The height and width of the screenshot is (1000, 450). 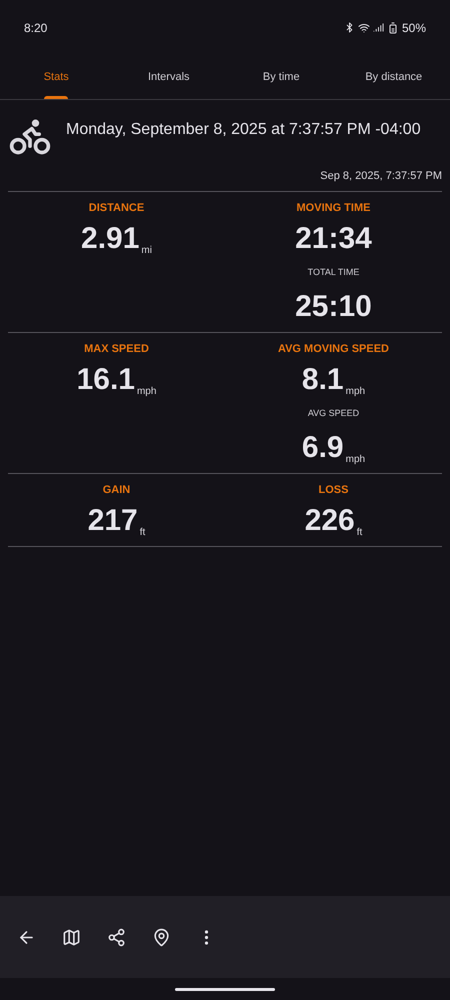 What do you see at coordinates (323, 447) in the screenshot?
I see `stat-value: 6.9` at bounding box center [323, 447].